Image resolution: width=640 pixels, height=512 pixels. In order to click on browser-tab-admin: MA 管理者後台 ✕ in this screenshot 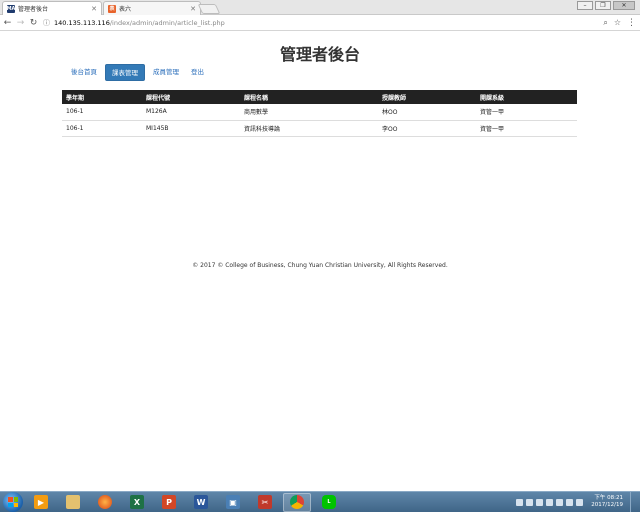, I will do `click(52, 8)`.